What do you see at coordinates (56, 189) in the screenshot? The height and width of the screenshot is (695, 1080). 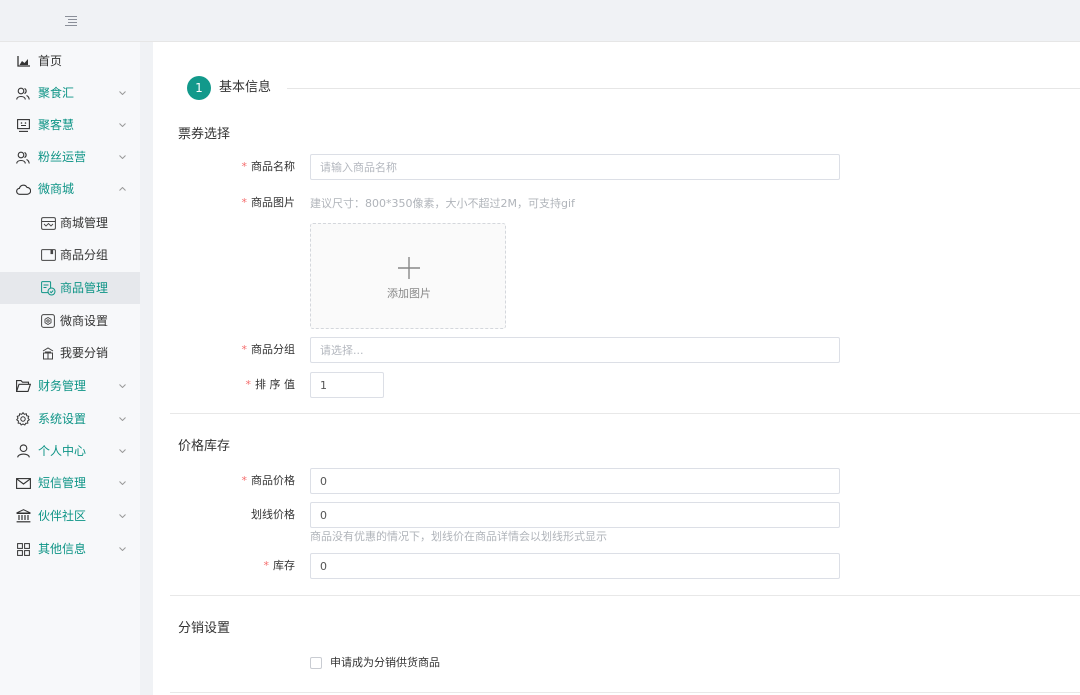 I see `sidebar-item-label: 微商城` at bounding box center [56, 189].